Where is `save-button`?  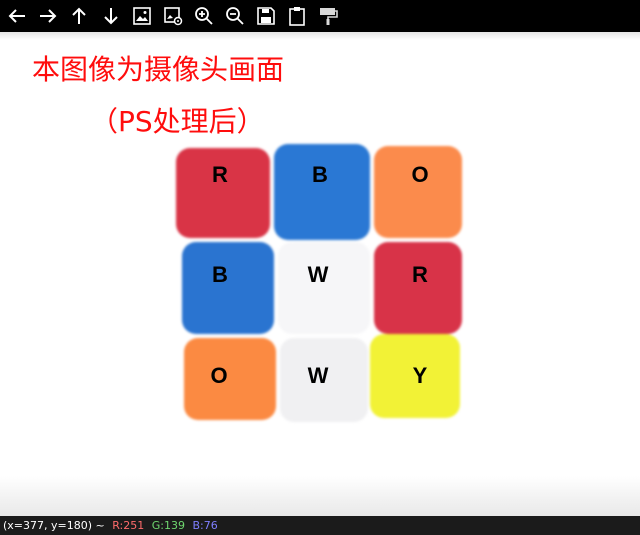 save-button is located at coordinates (266, 16).